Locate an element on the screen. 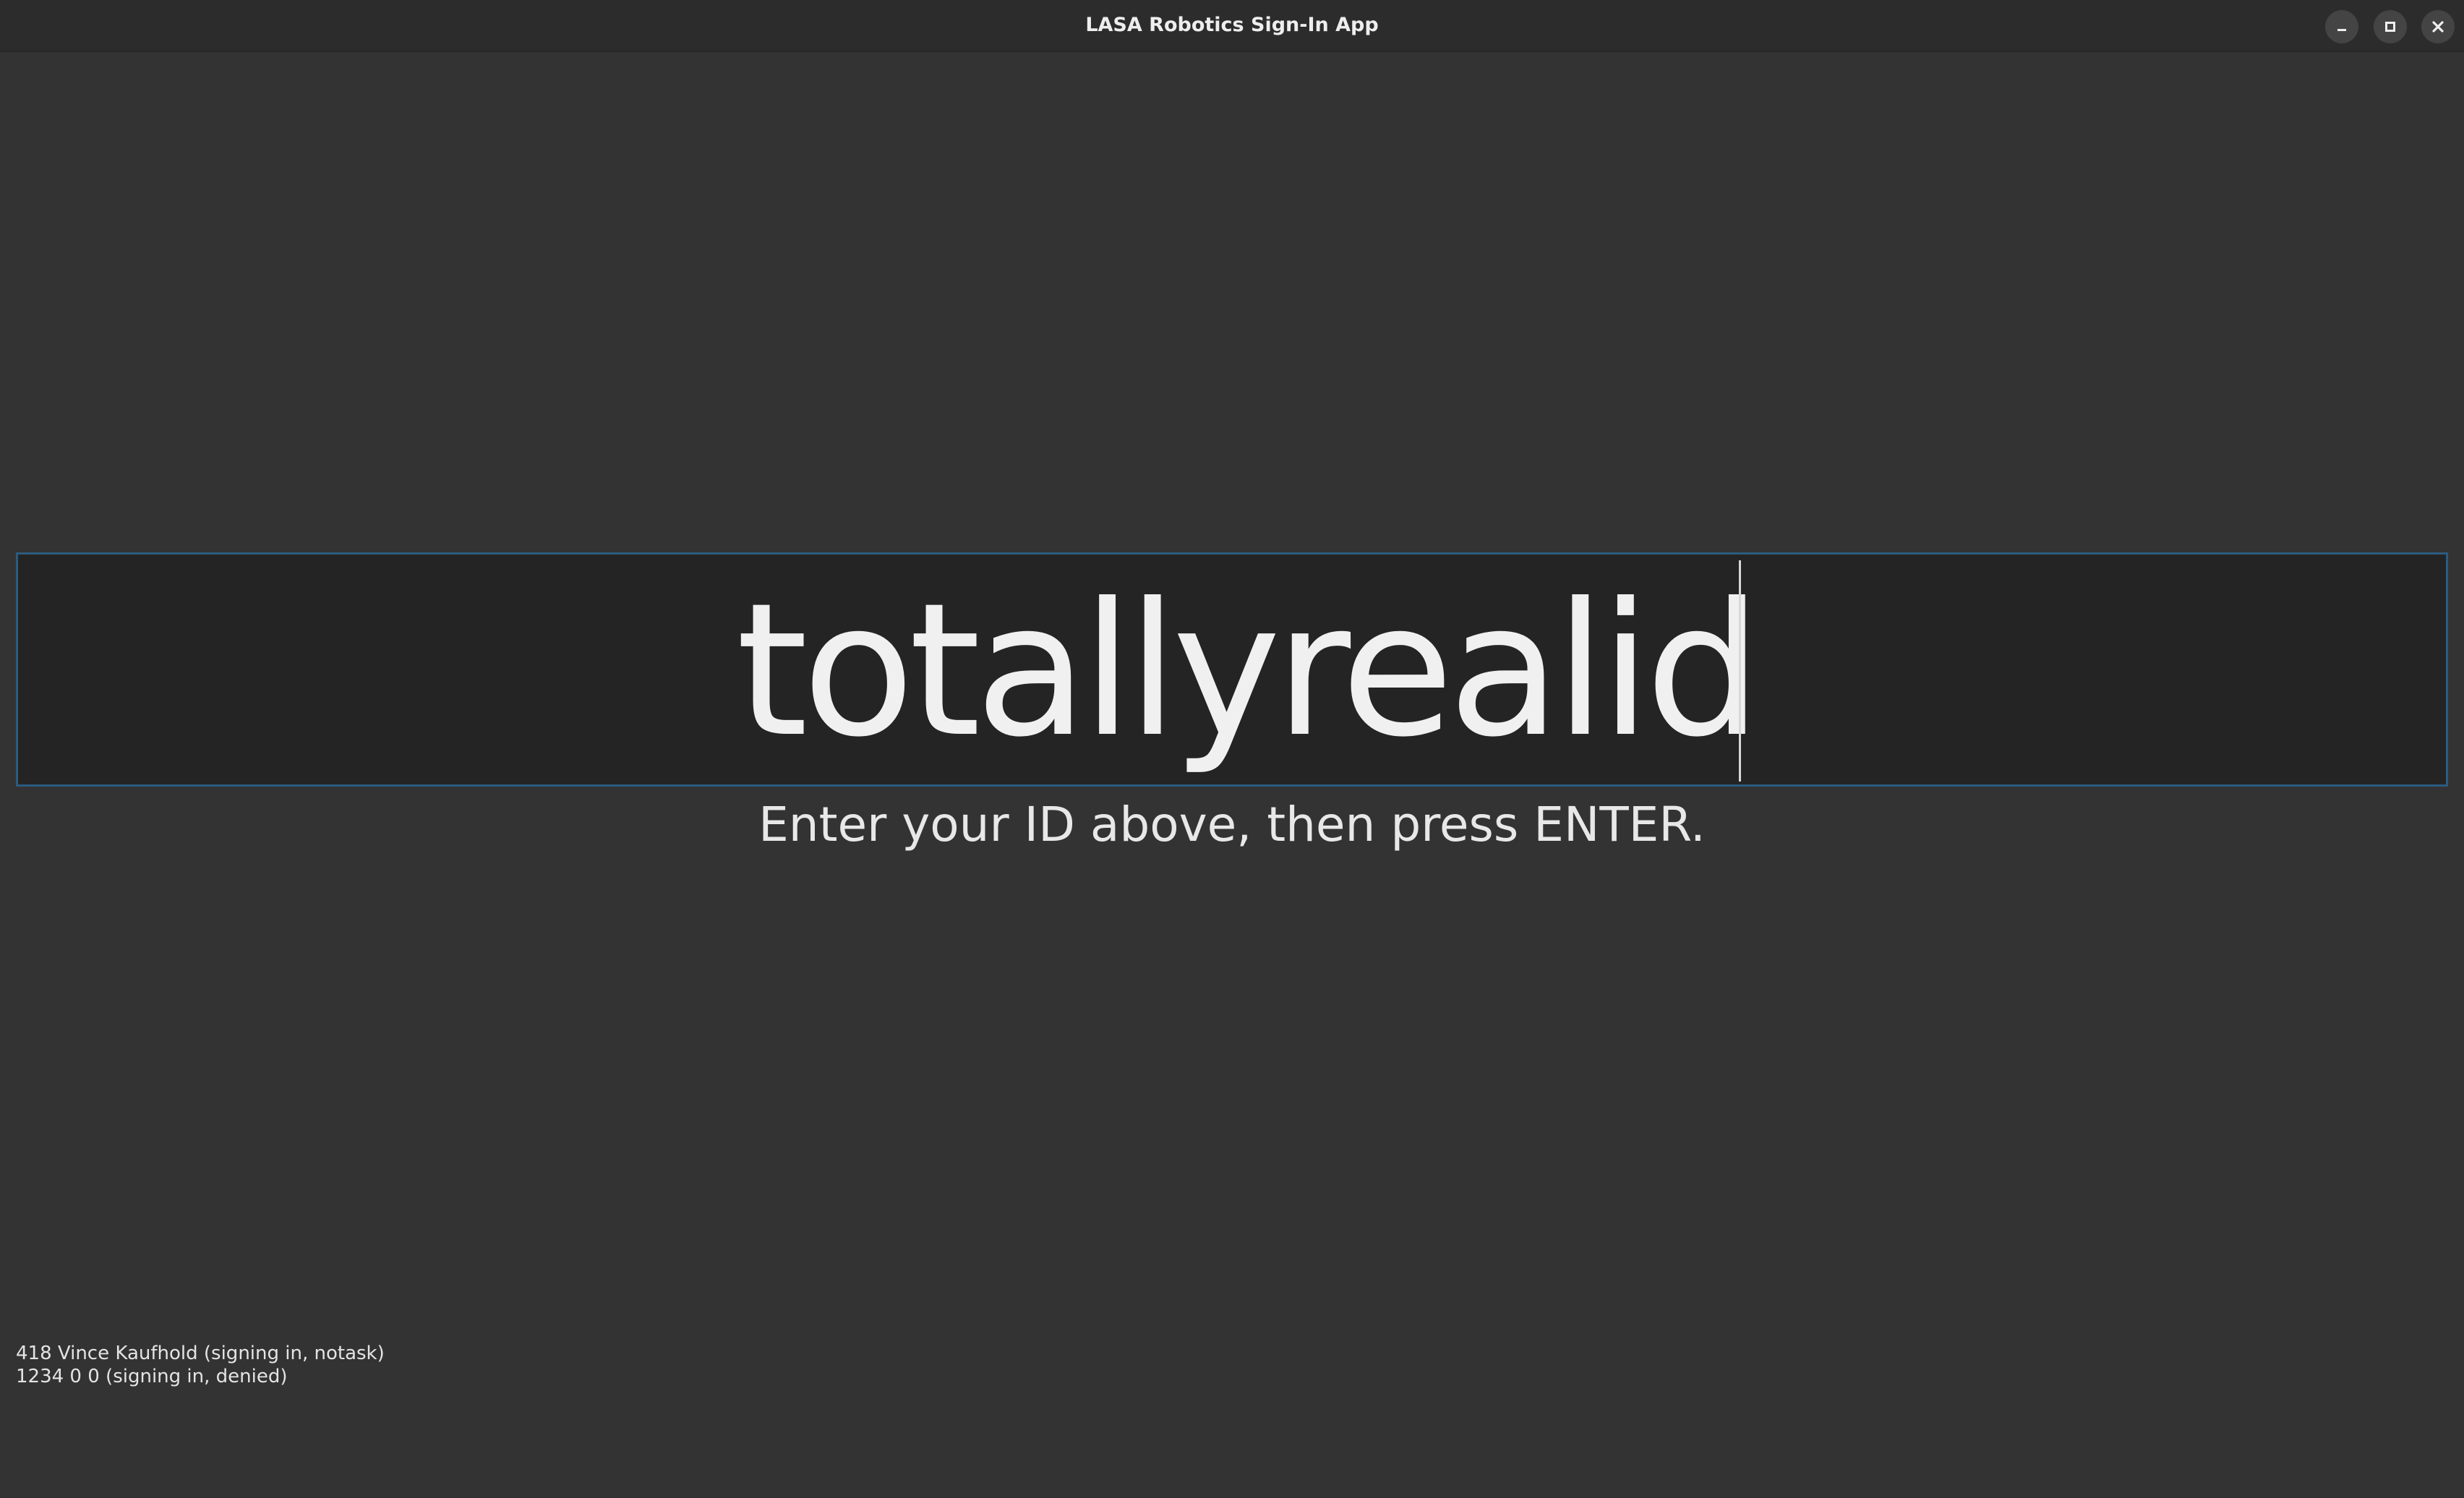 The image size is (2464, 1498). log-line: 1234 0 0 (signing in, denied) is located at coordinates (152, 1376).